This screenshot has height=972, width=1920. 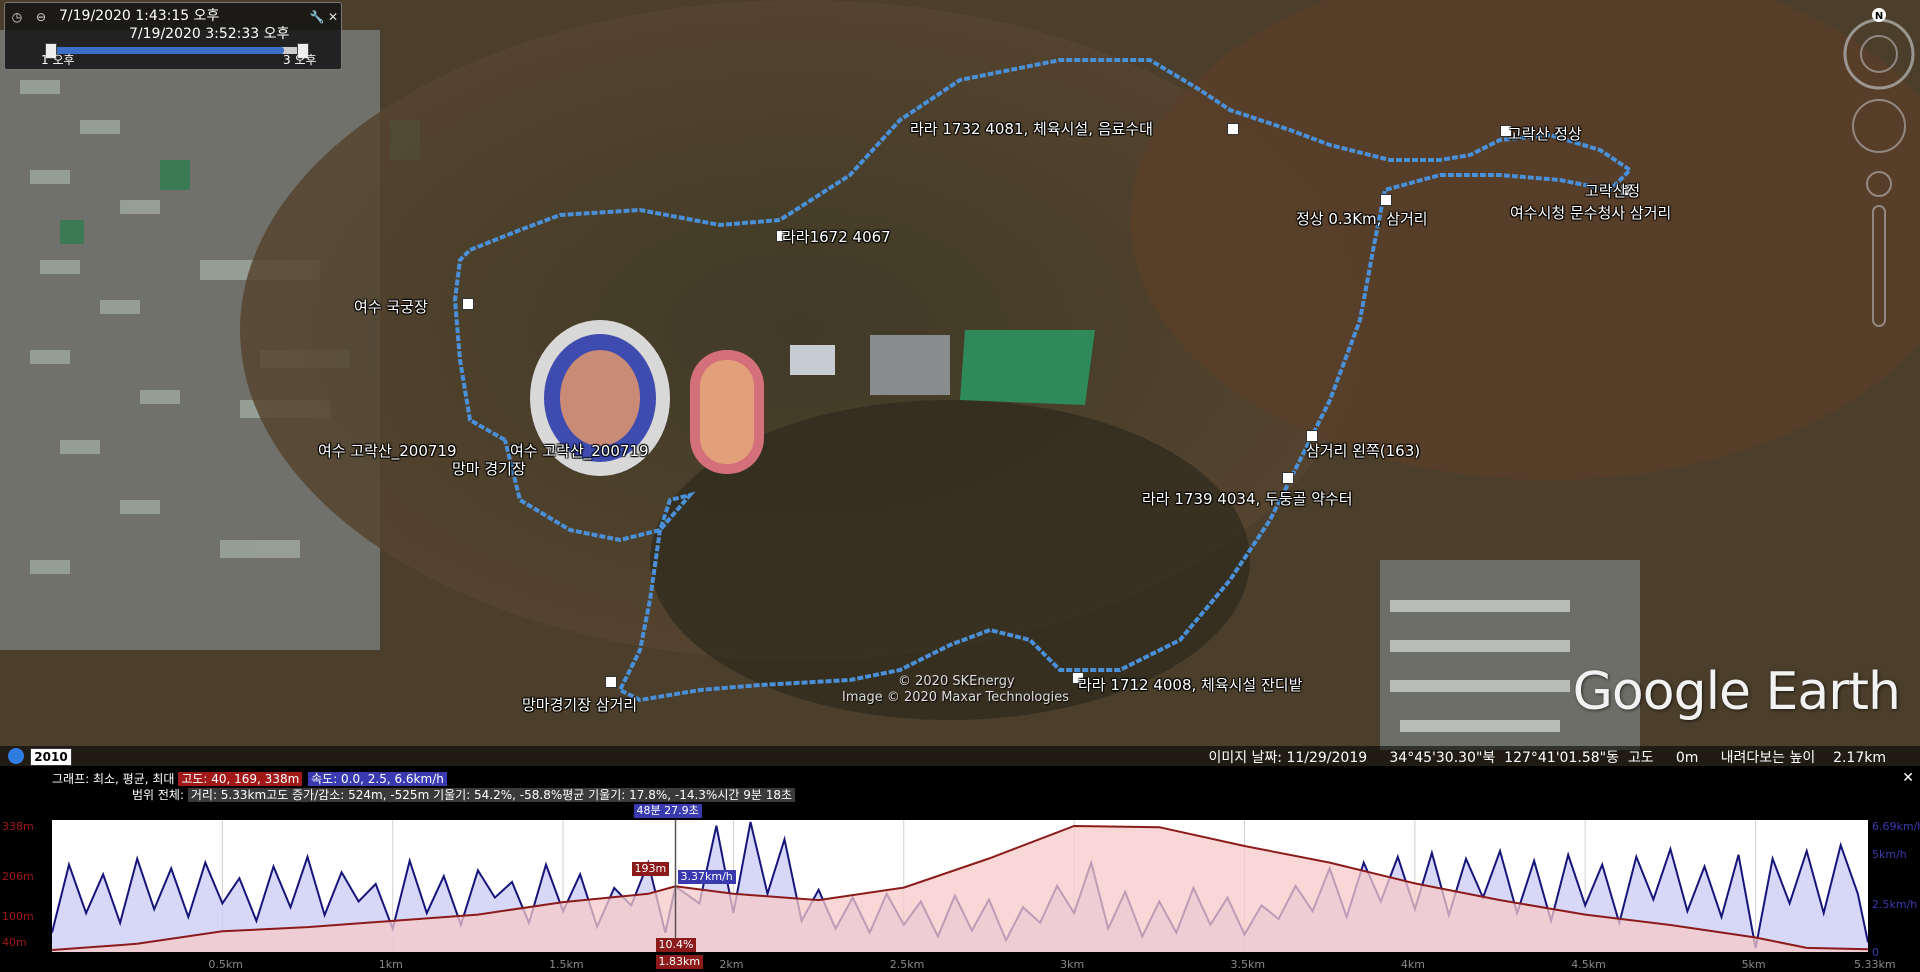 What do you see at coordinates (956, 697) in the screenshot?
I see `copyright-maxar: Image © 2020 Maxar Technologies` at bounding box center [956, 697].